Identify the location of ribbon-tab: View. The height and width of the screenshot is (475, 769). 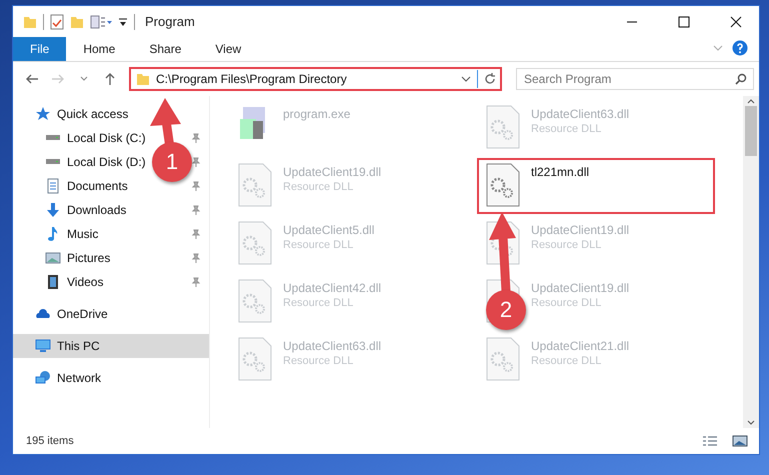
(228, 49).